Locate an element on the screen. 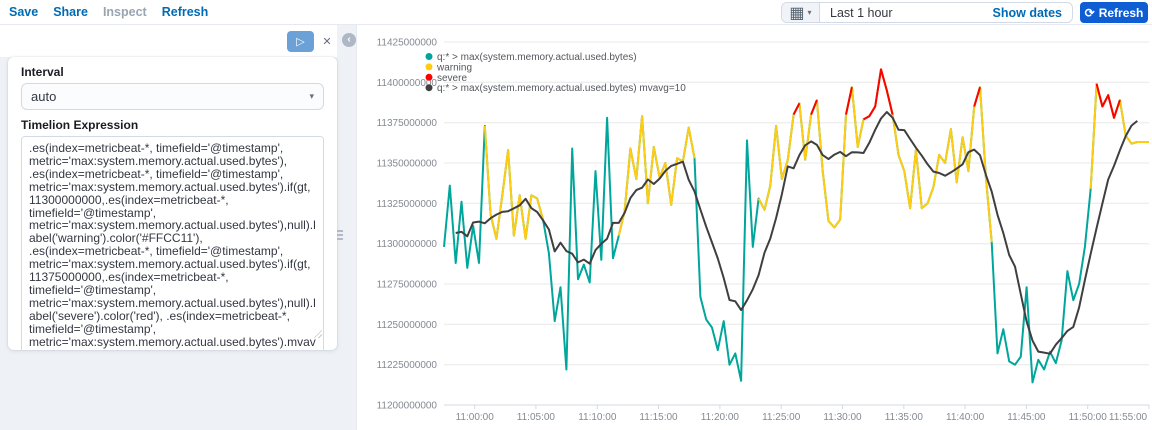 Image resolution: width=1152 pixels, height=430 pixels. show-dates-button: Show dates is located at coordinates (1027, 13).